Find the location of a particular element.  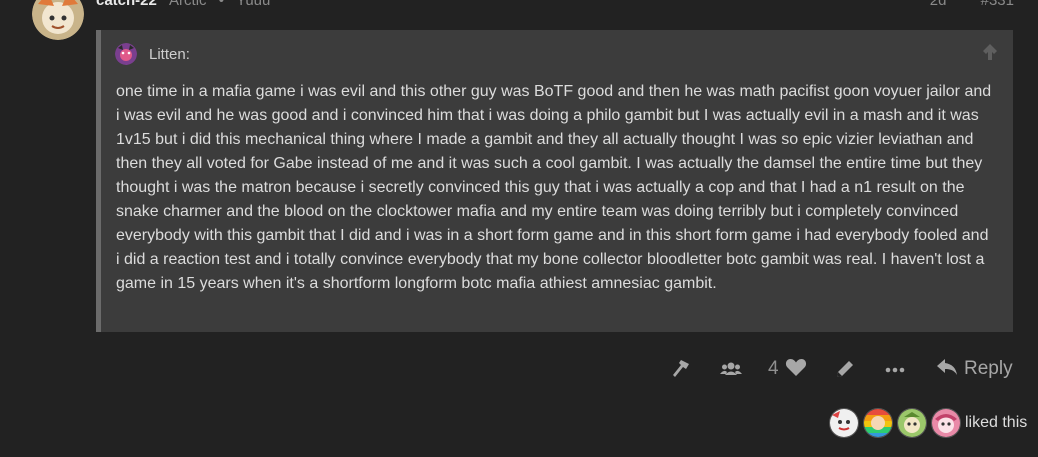

like-count: 4 is located at coordinates (773, 368).